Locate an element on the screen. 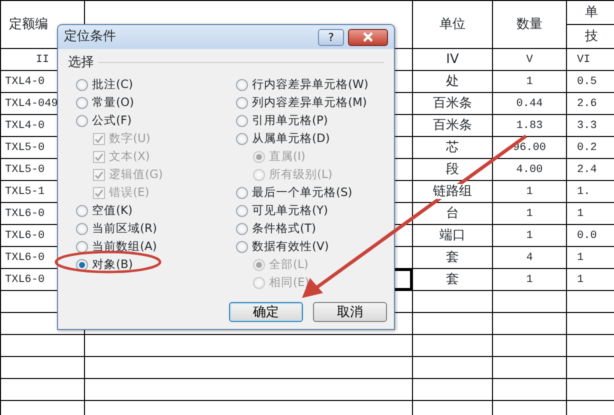 The image size is (614, 415). table-cell: 1.83 is located at coordinates (529, 125).